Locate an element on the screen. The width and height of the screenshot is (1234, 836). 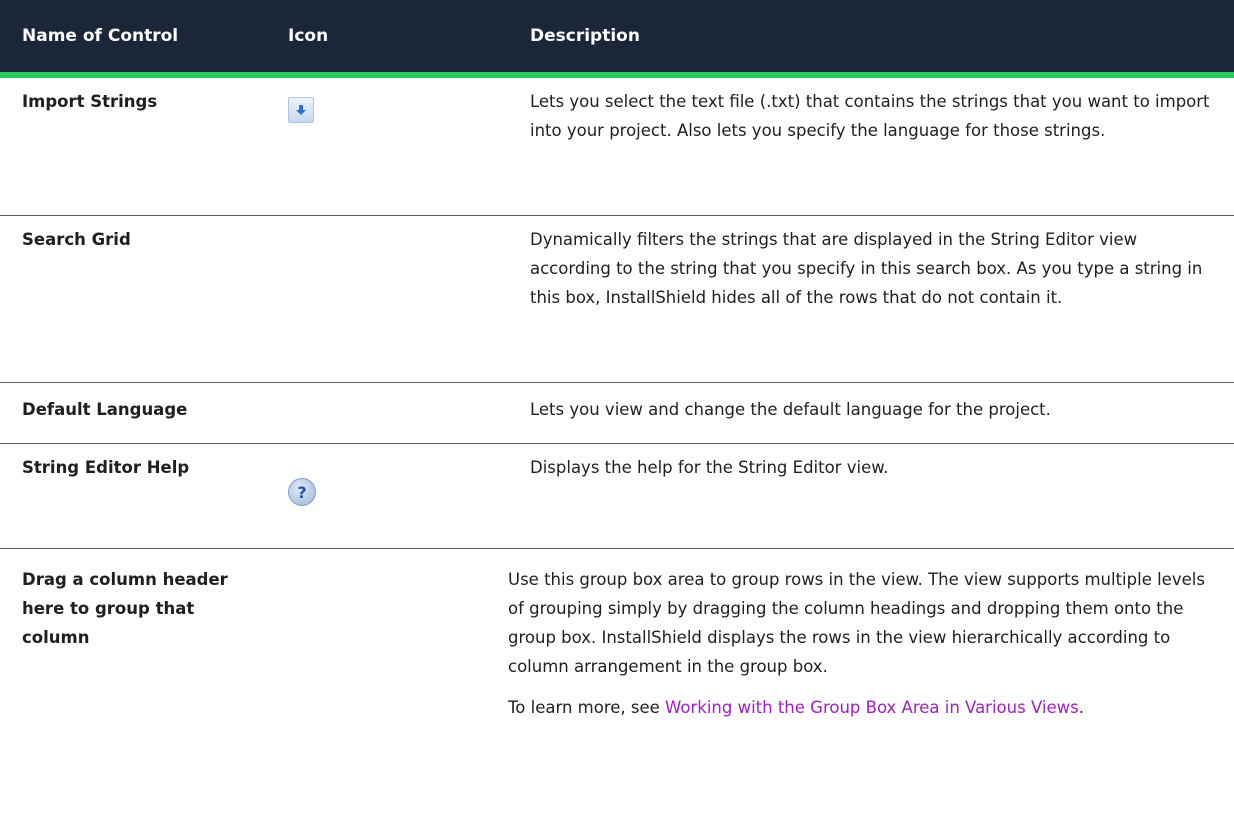
control-name: Default Language is located at coordinates (105, 409).